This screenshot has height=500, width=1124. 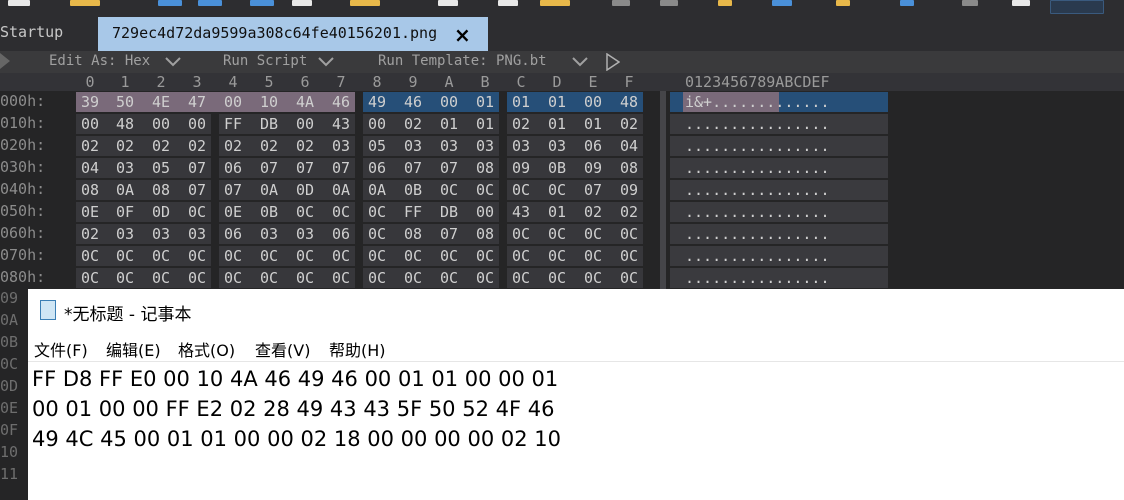 I want to click on run-script-dropdown: Run Script, so click(x=265, y=61).